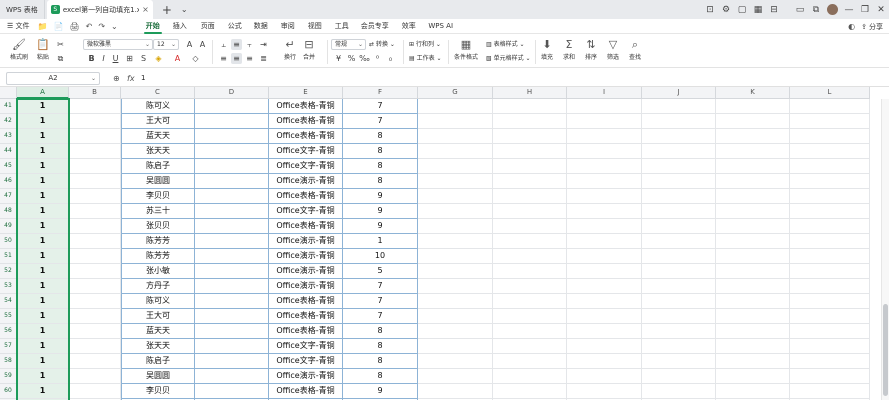 Image resolution: width=889 pixels, height=400 pixels. Describe the element at coordinates (91, 58) in the screenshot. I see `bold-icon: B` at that location.